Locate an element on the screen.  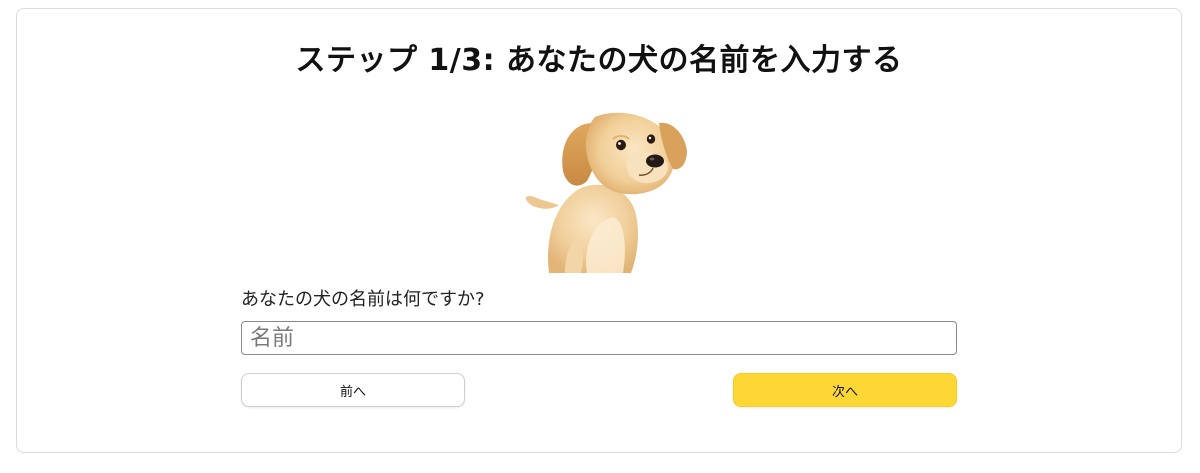
puppy-icon is located at coordinates (606, 192).